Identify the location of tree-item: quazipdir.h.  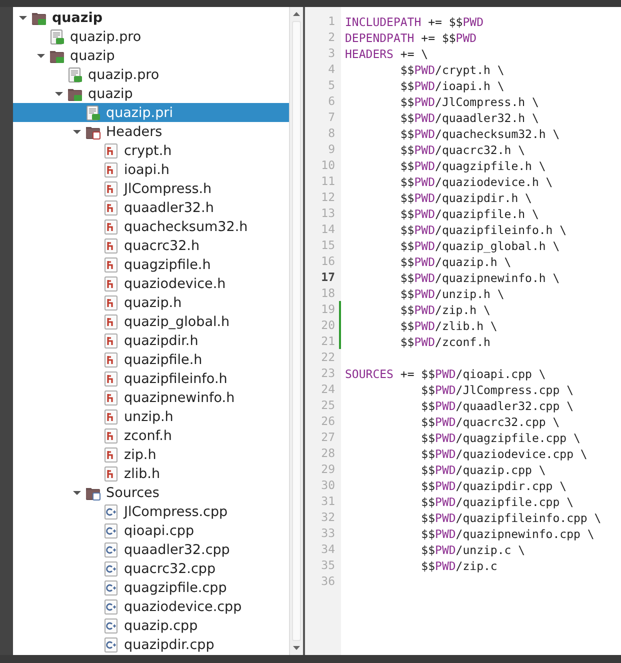
(151, 340).